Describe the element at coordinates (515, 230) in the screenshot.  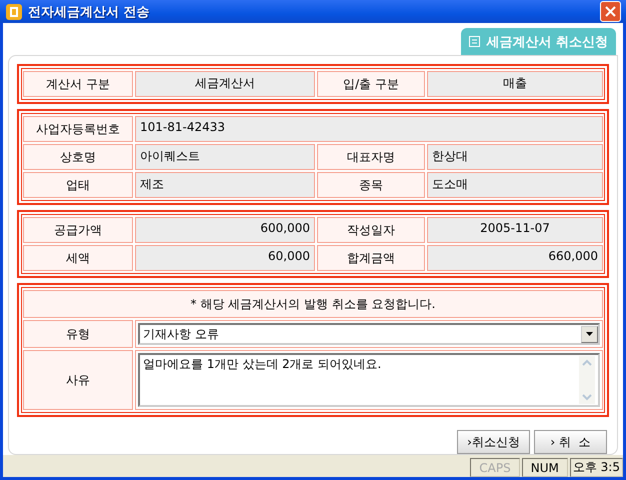
I see `field-value: 2005-11-07` at that location.